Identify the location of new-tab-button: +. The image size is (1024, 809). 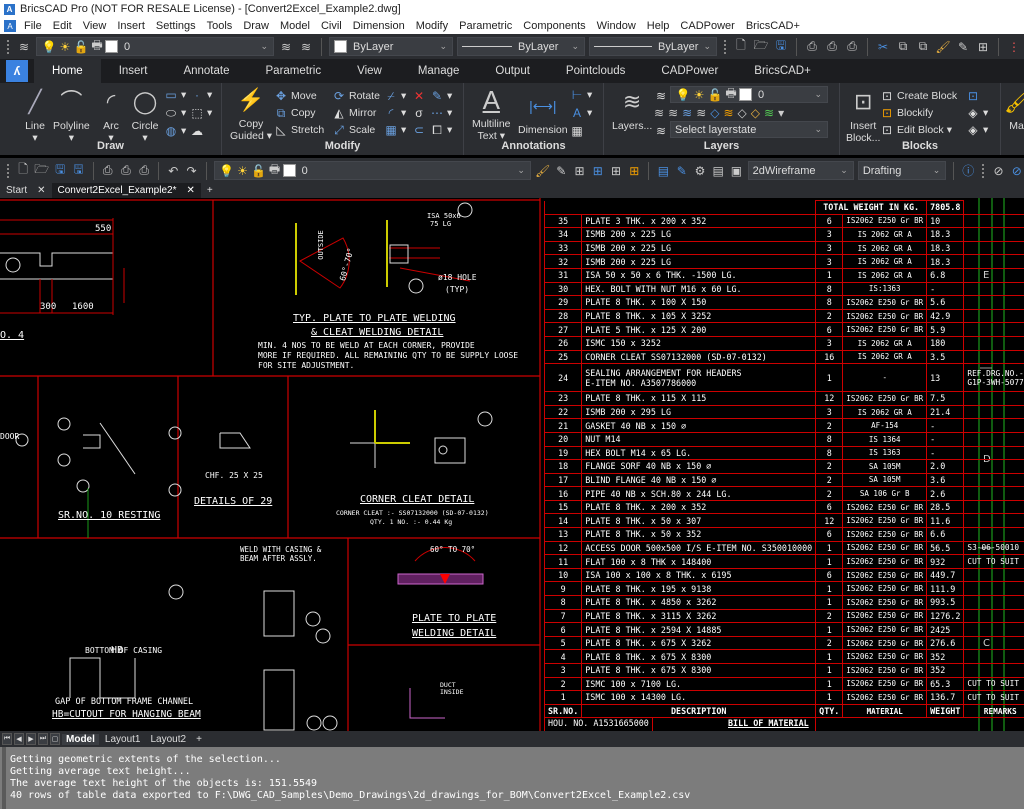
(210, 190).